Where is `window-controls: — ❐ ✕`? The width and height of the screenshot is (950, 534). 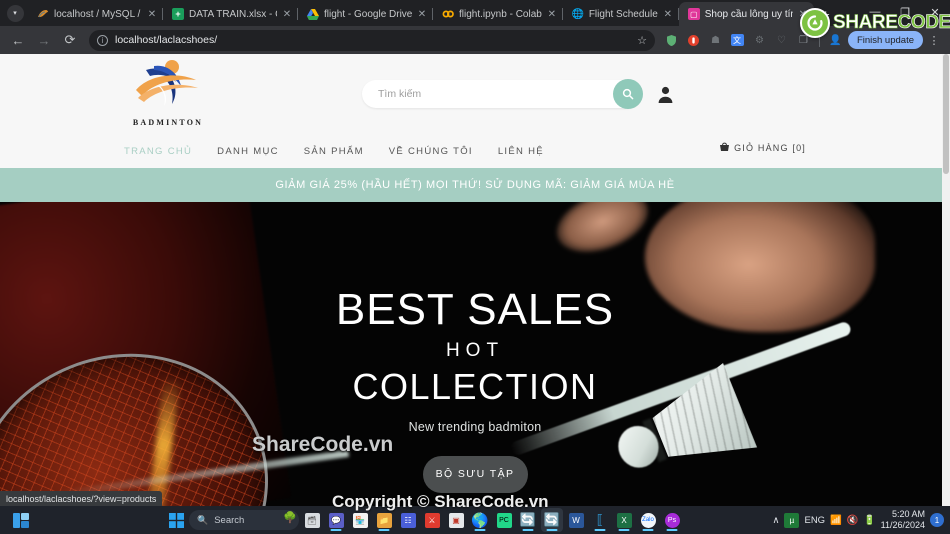
window-controls: — ❐ ✕ is located at coordinates (905, 12).